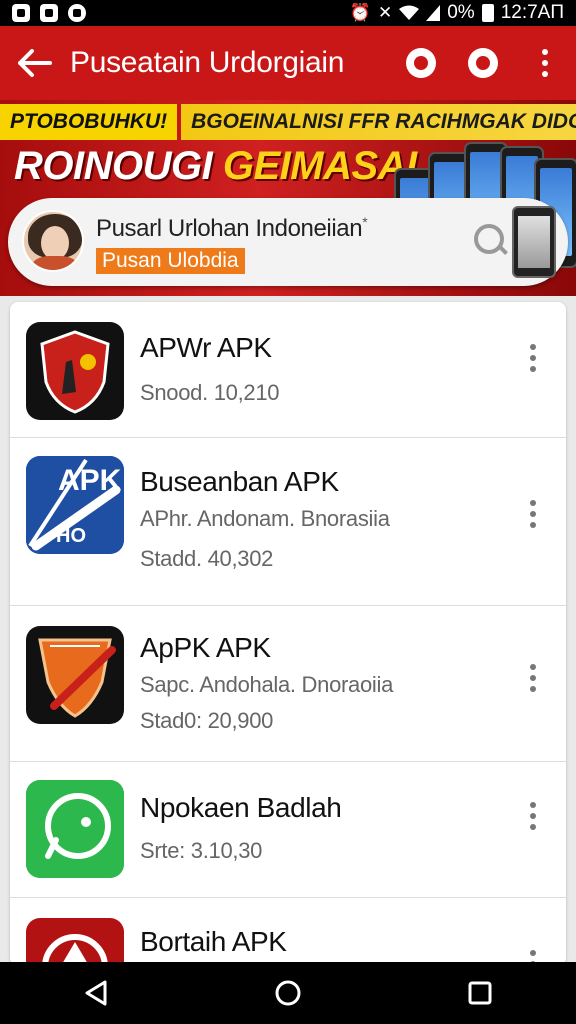 The image size is (576, 1024). I want to click on sync-icon, so click(483, 63).